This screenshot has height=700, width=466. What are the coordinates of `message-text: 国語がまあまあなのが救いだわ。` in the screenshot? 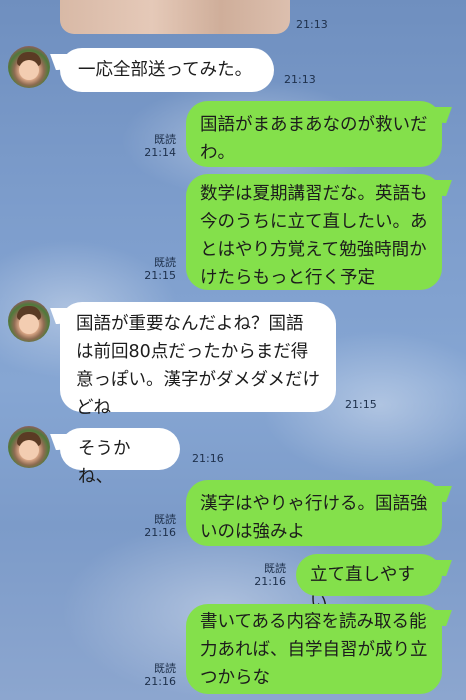 It's located at (314, 139).